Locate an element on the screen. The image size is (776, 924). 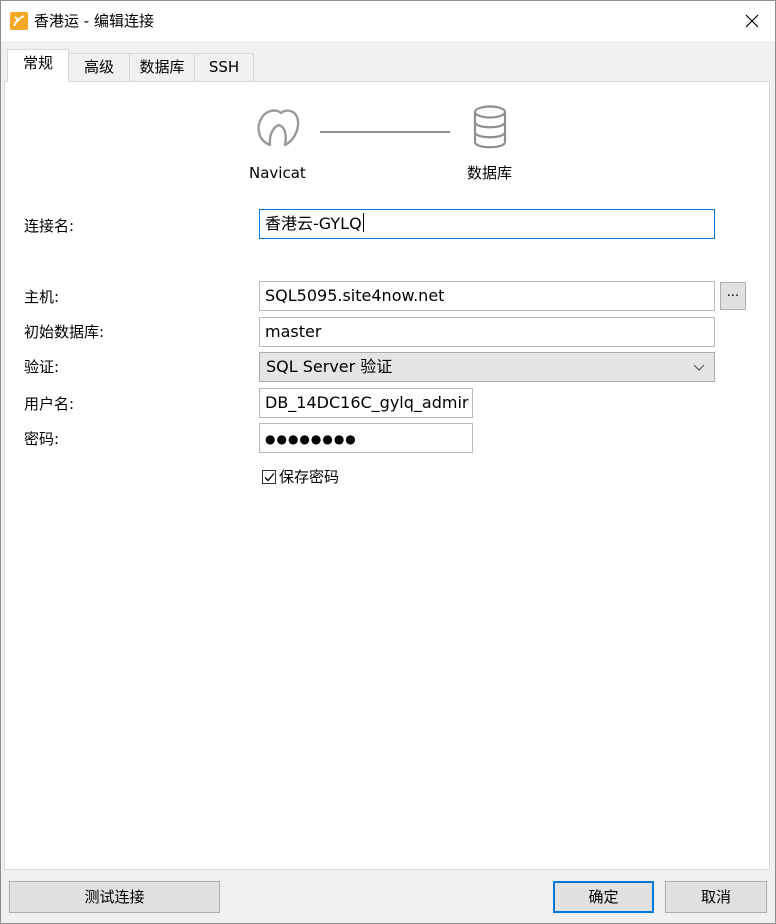
username-value: DB_14DC16C_gylq_admir is located at coordinates (367, 402).